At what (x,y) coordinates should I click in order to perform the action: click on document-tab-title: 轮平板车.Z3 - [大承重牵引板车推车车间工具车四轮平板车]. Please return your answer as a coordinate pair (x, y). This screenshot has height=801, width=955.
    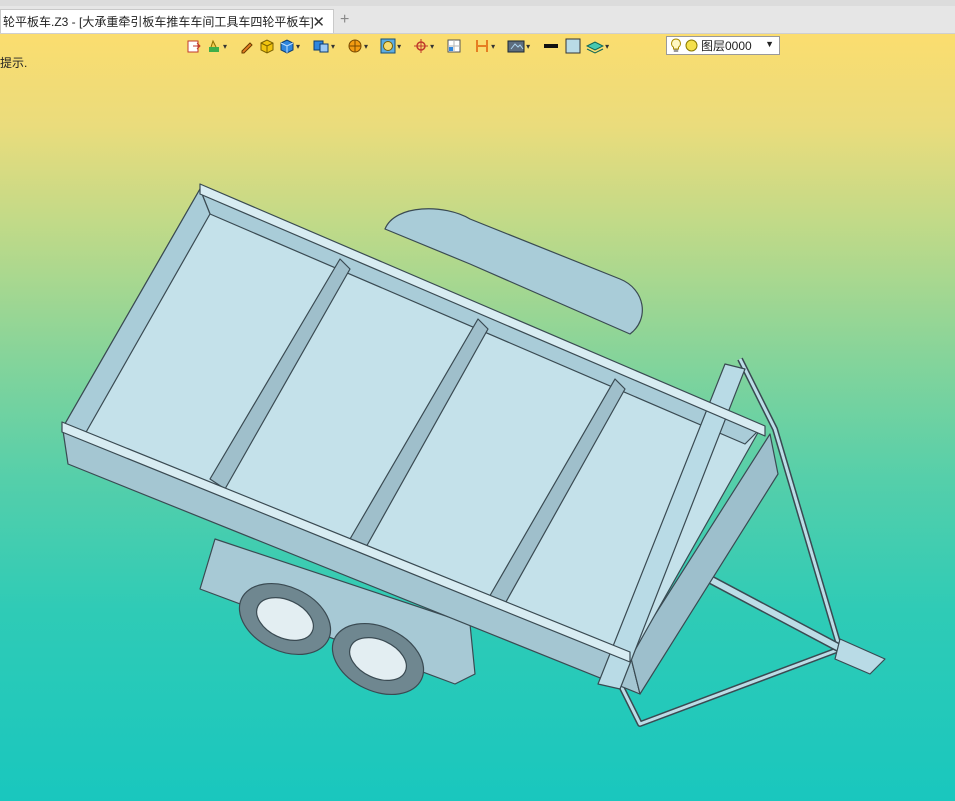
    Looking at the image, I should click on (158, 22).